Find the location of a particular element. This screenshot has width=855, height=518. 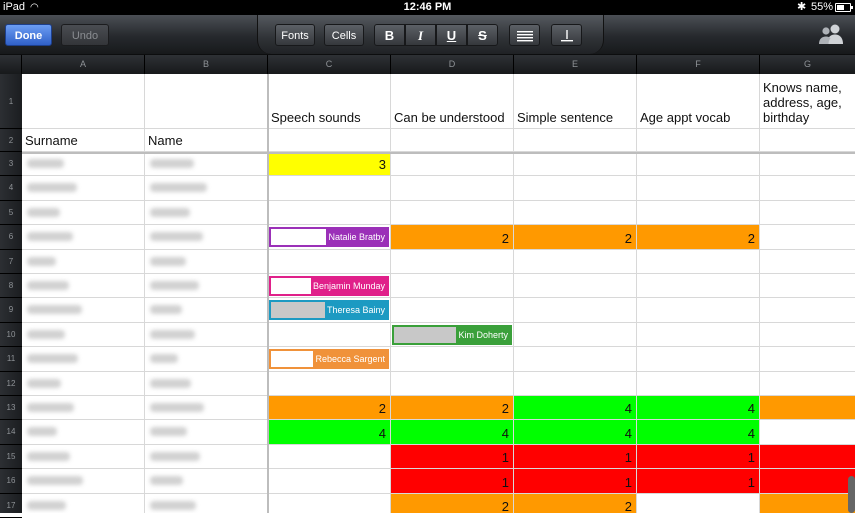

cell-d2 is located at coordinates (452, 140).